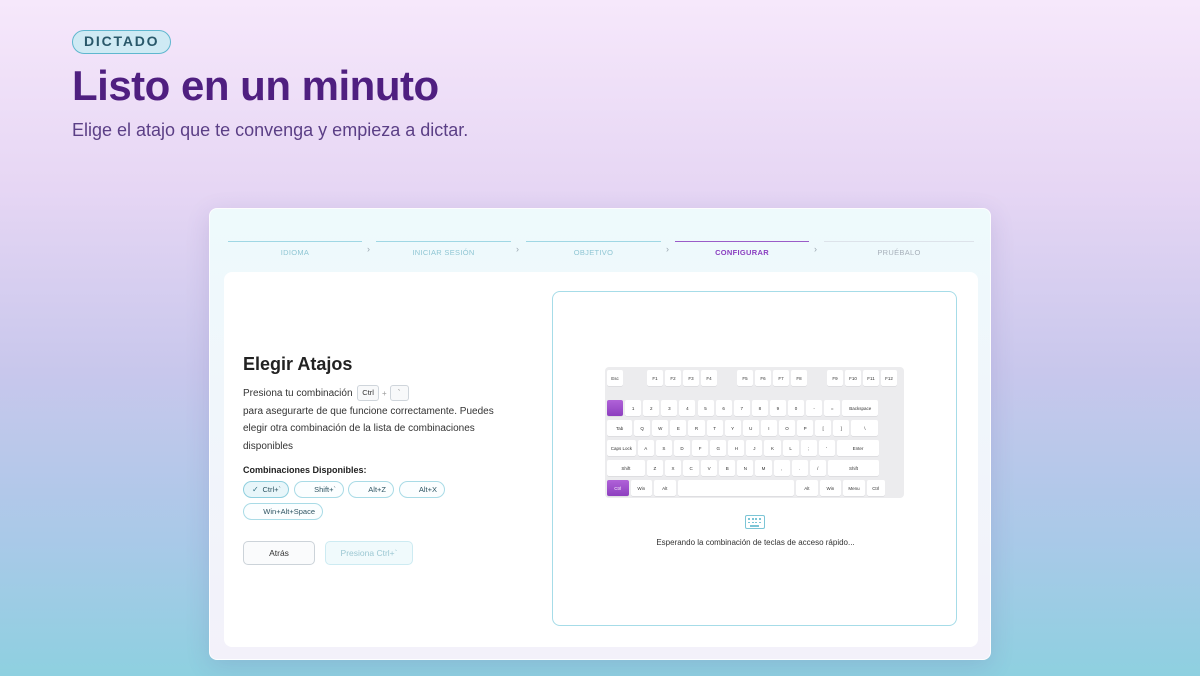 Image resolution: width=1200 pixels, height=676 pixels. I want to click on key-z: Z, so click(654, 468).